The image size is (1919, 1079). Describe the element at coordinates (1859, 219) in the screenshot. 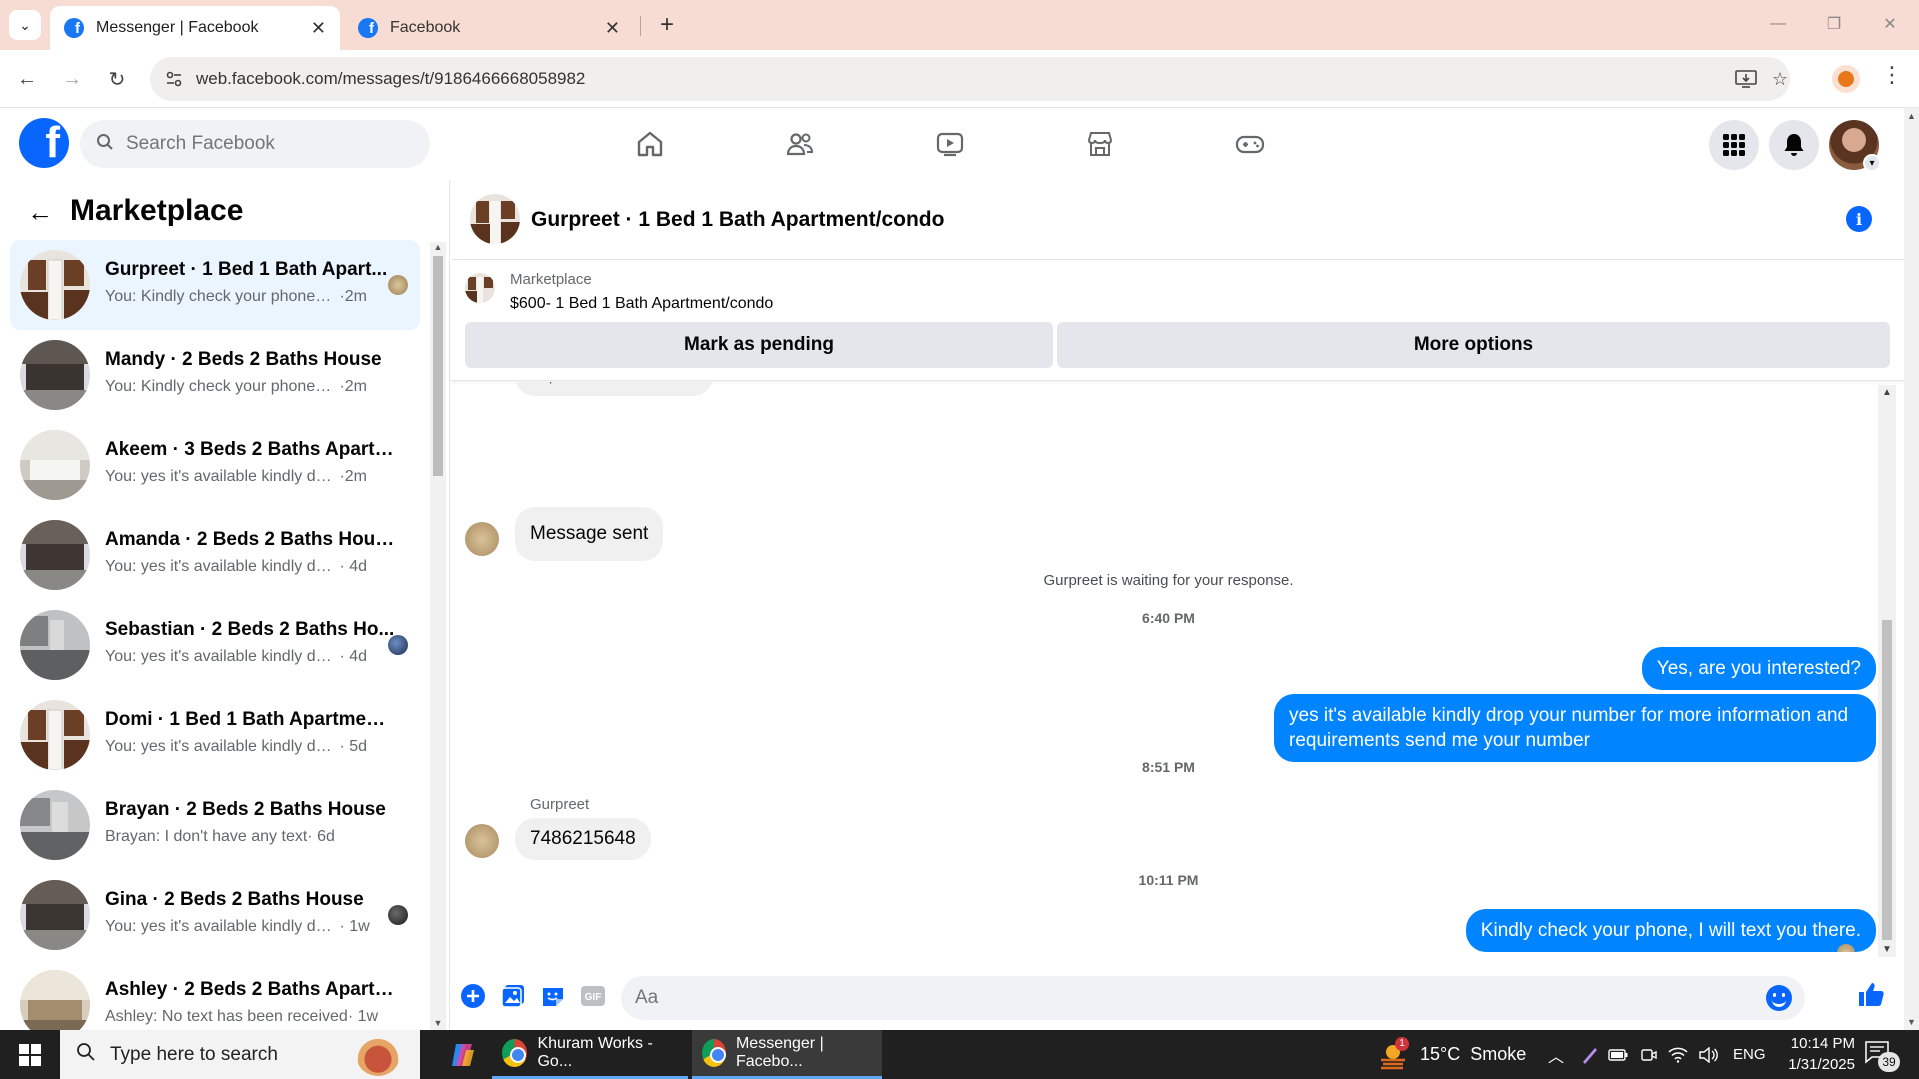

I see `info-icon: i` at that location.